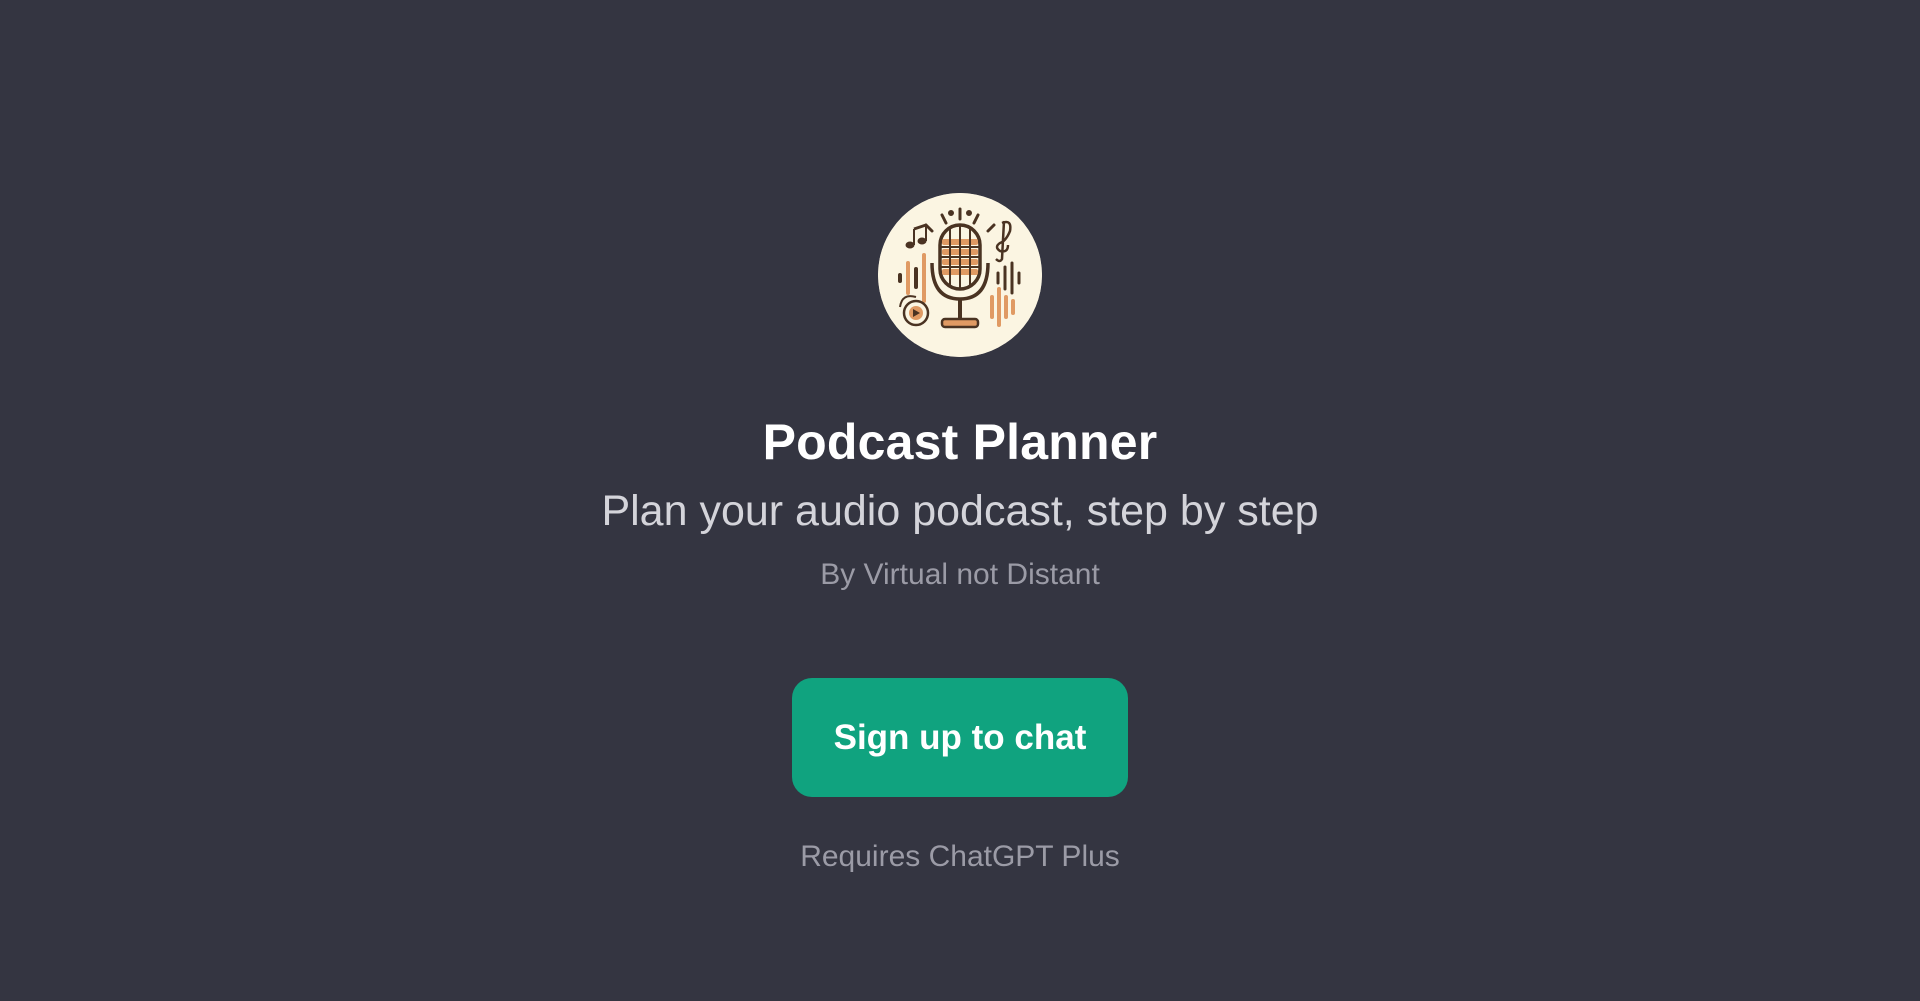 The width and height of the screenshot is (1920, 1001). Describe the element at coordinates (960, 856) in the screenshot. I see `plus-requirement-note: Requires ChatGPT Plus` at that location.